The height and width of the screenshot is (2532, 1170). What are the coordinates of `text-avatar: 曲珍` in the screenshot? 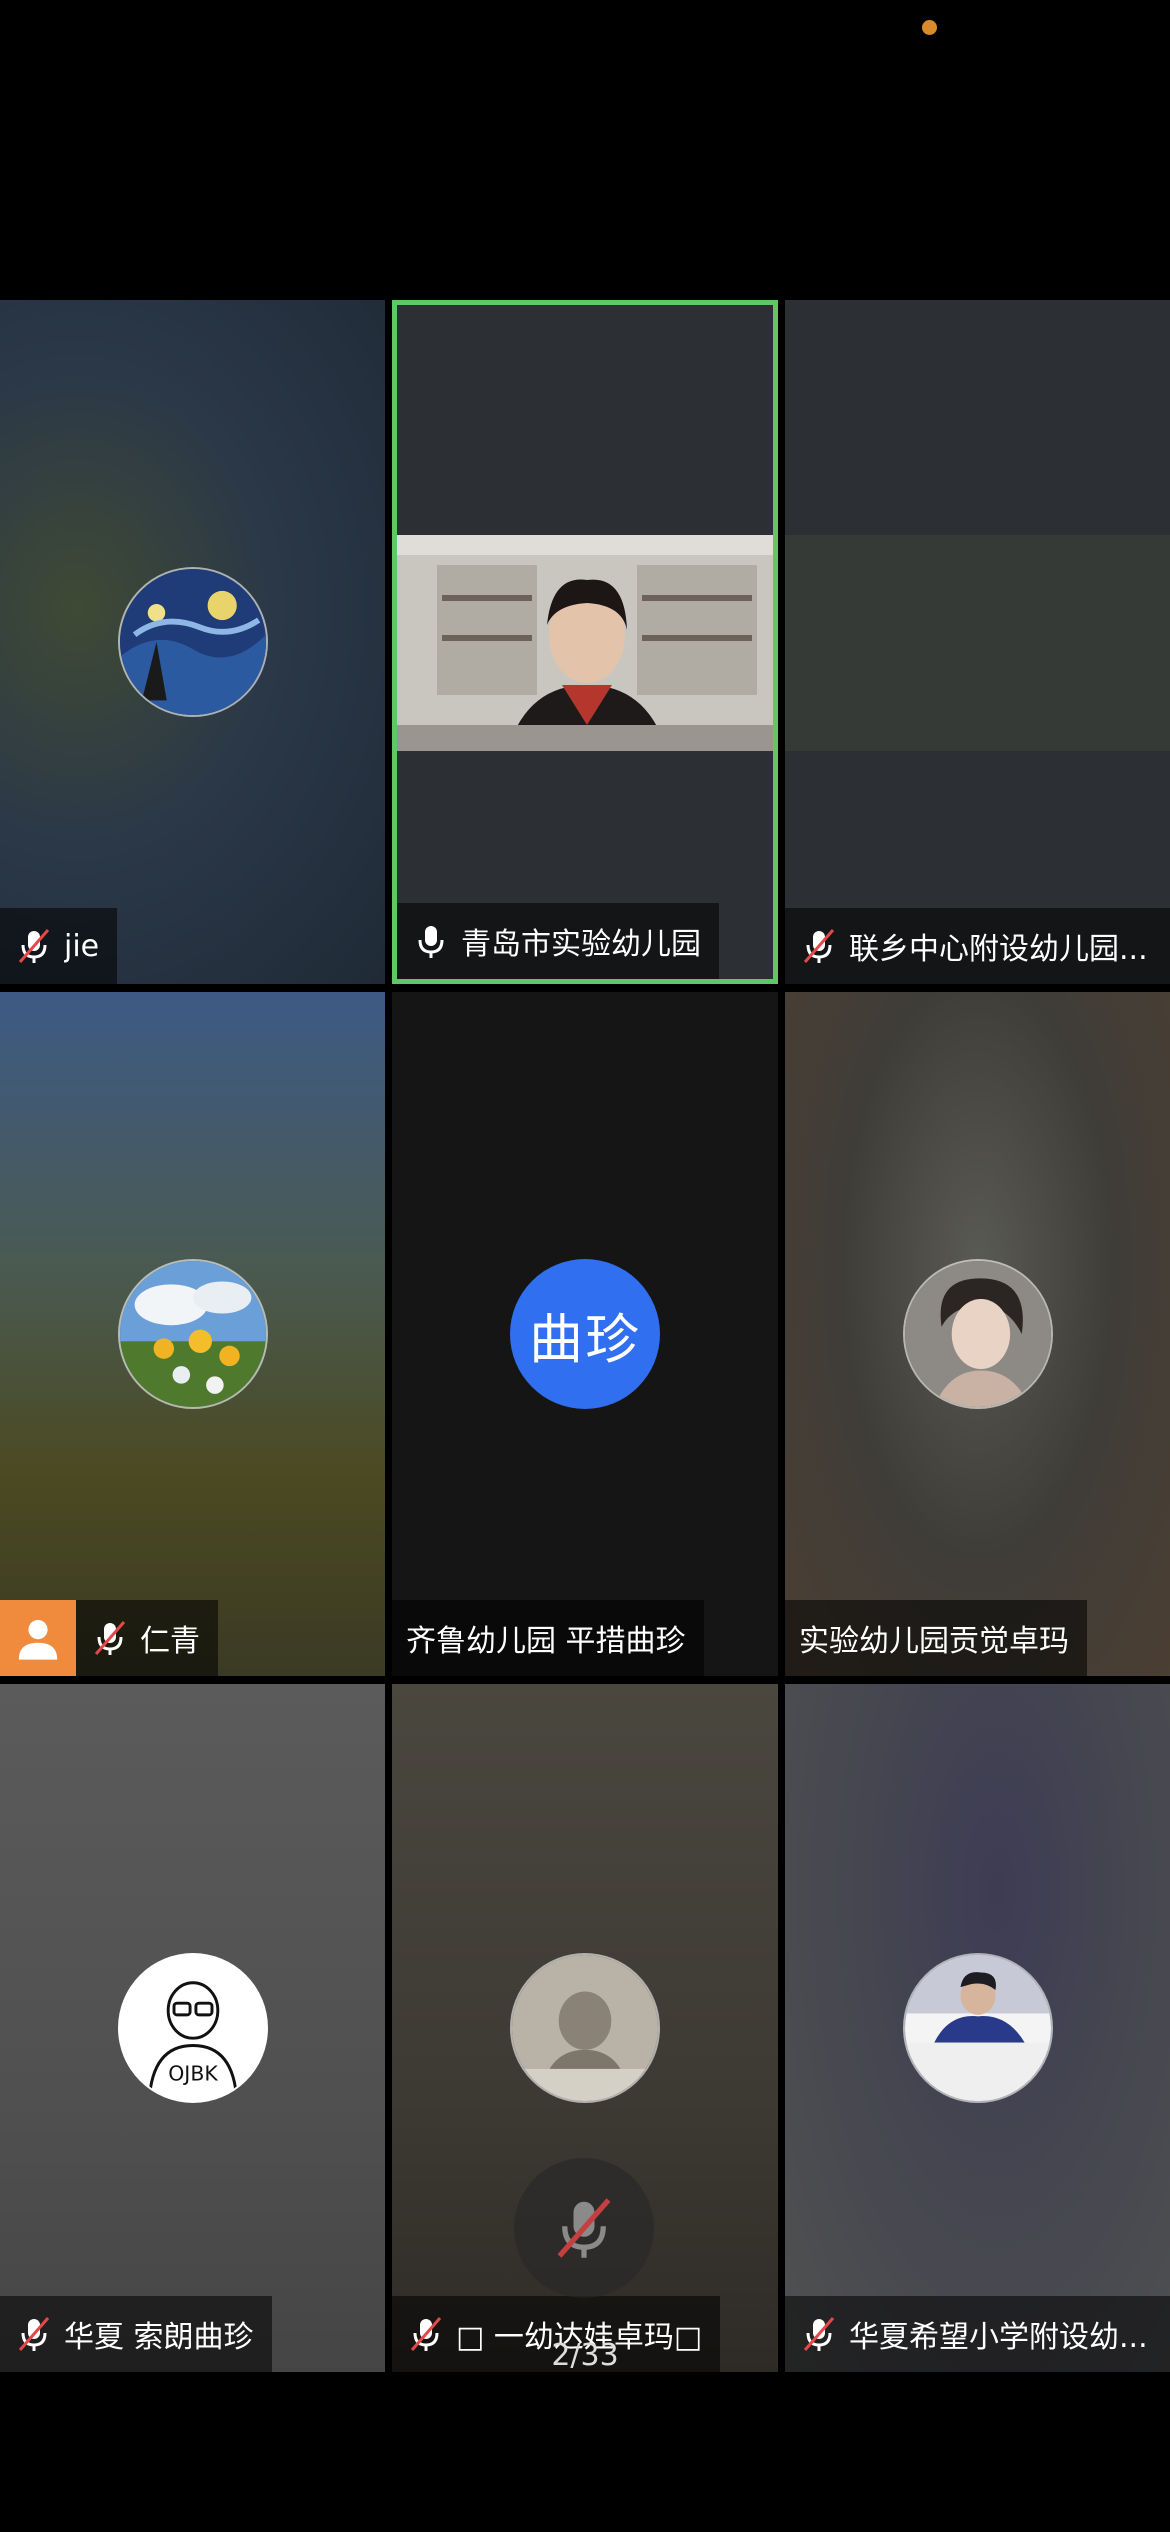 It's located at (585, 1334).